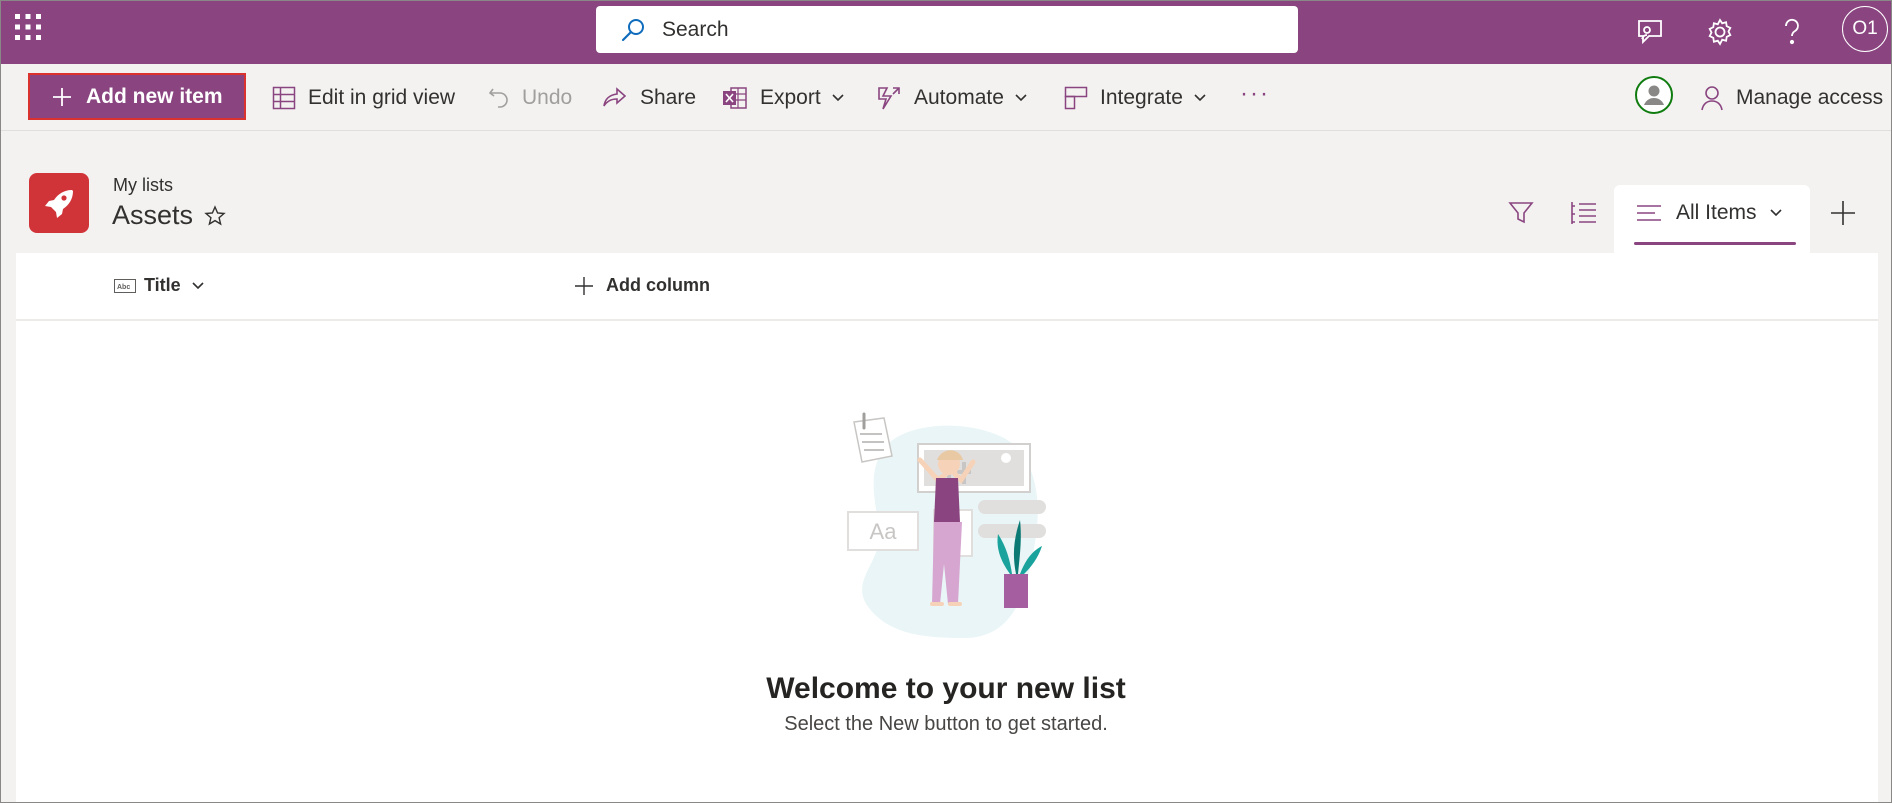 The height and width of the screenshot is (803, 1892). I want to click on undo-label: Undo, so click(547, 97).